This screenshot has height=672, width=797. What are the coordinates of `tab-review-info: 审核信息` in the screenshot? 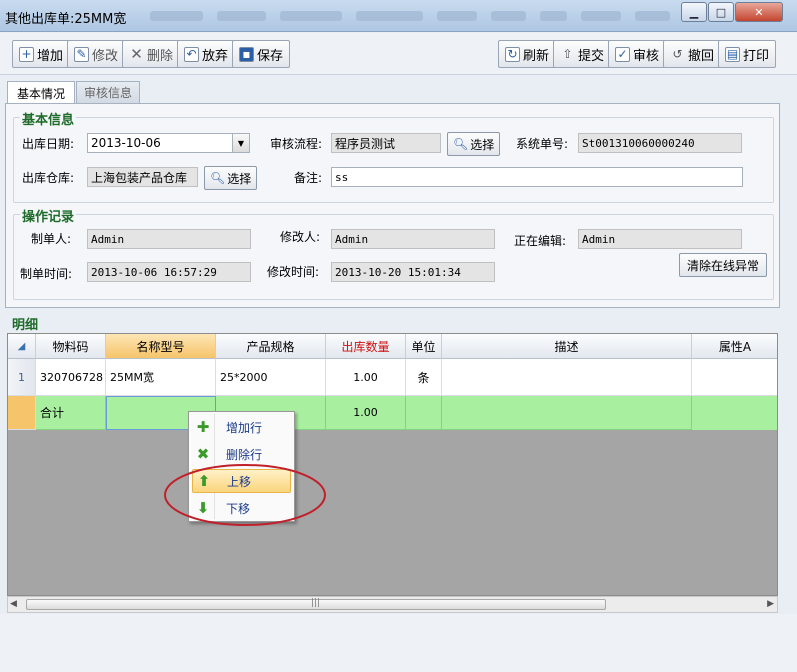 It's located at (108, 92).